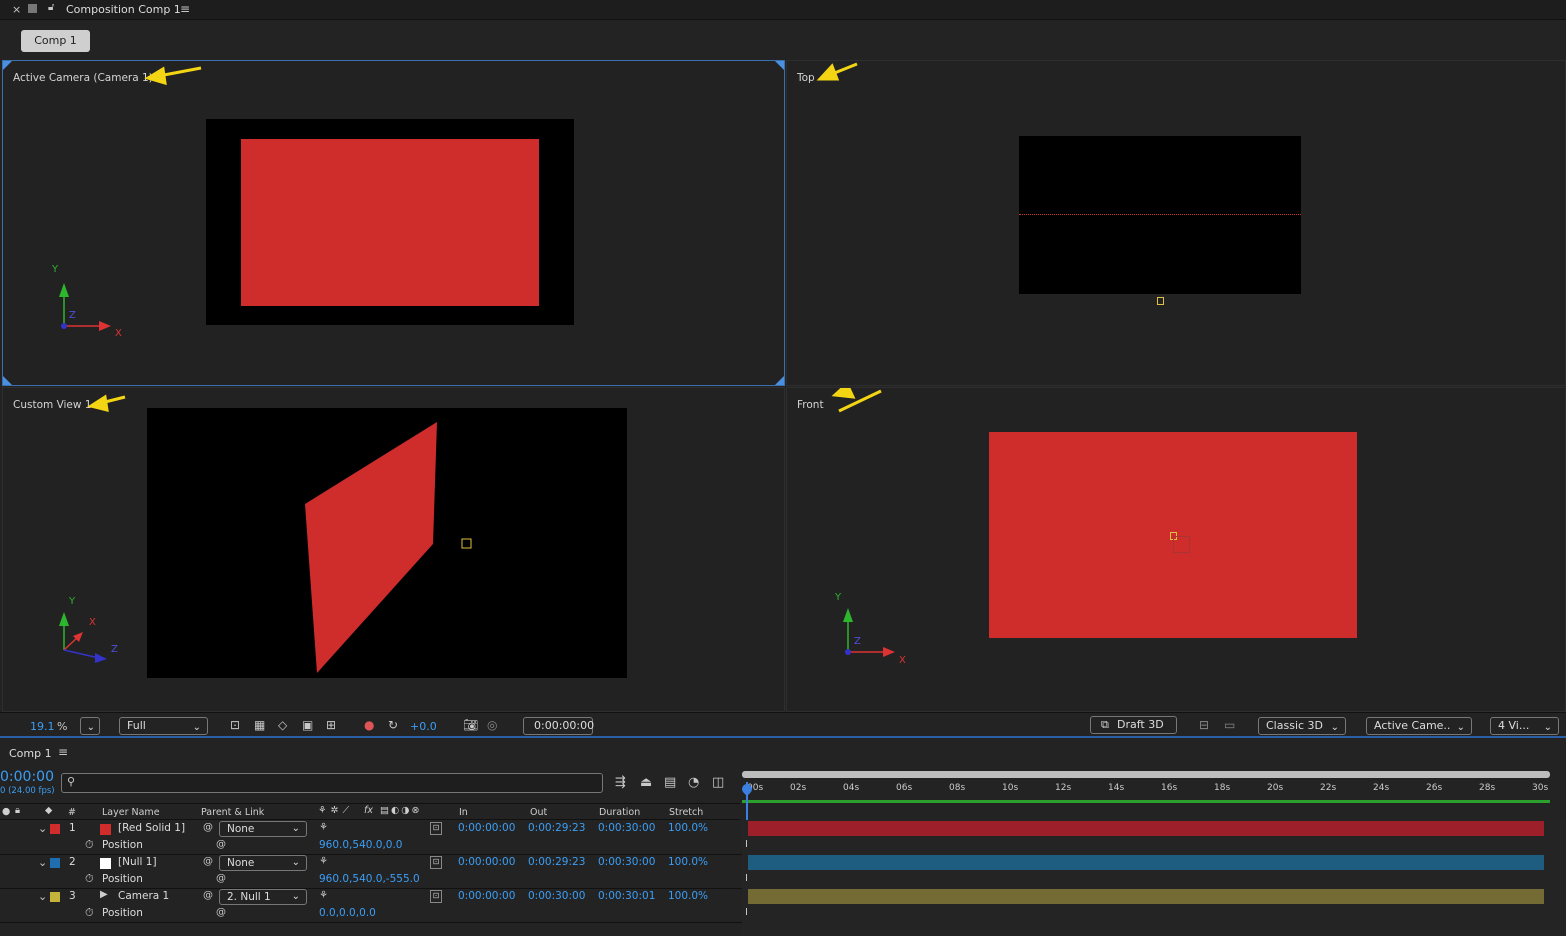 Image resolution: width=1566 pixels, height=936 pixels. Describe the element at coordinates (137, 862) in the screenshot. I see `layer-name: [Null 1]` at that location.